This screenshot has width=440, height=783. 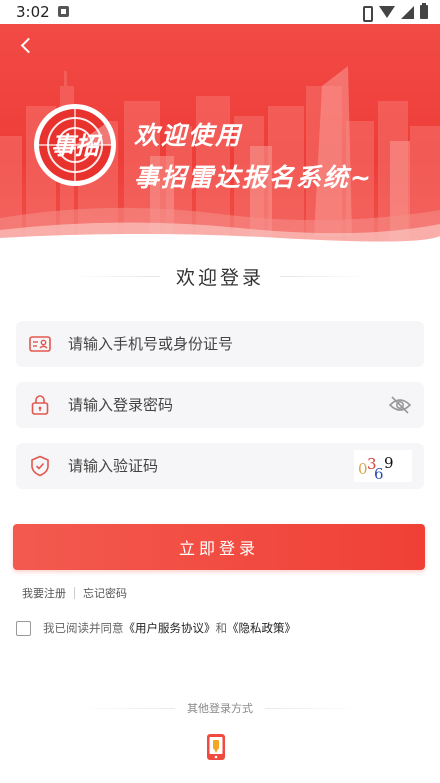 I want to click on banner-title-line2: 事招雷达报名系统~, so click(x=253, y=177).